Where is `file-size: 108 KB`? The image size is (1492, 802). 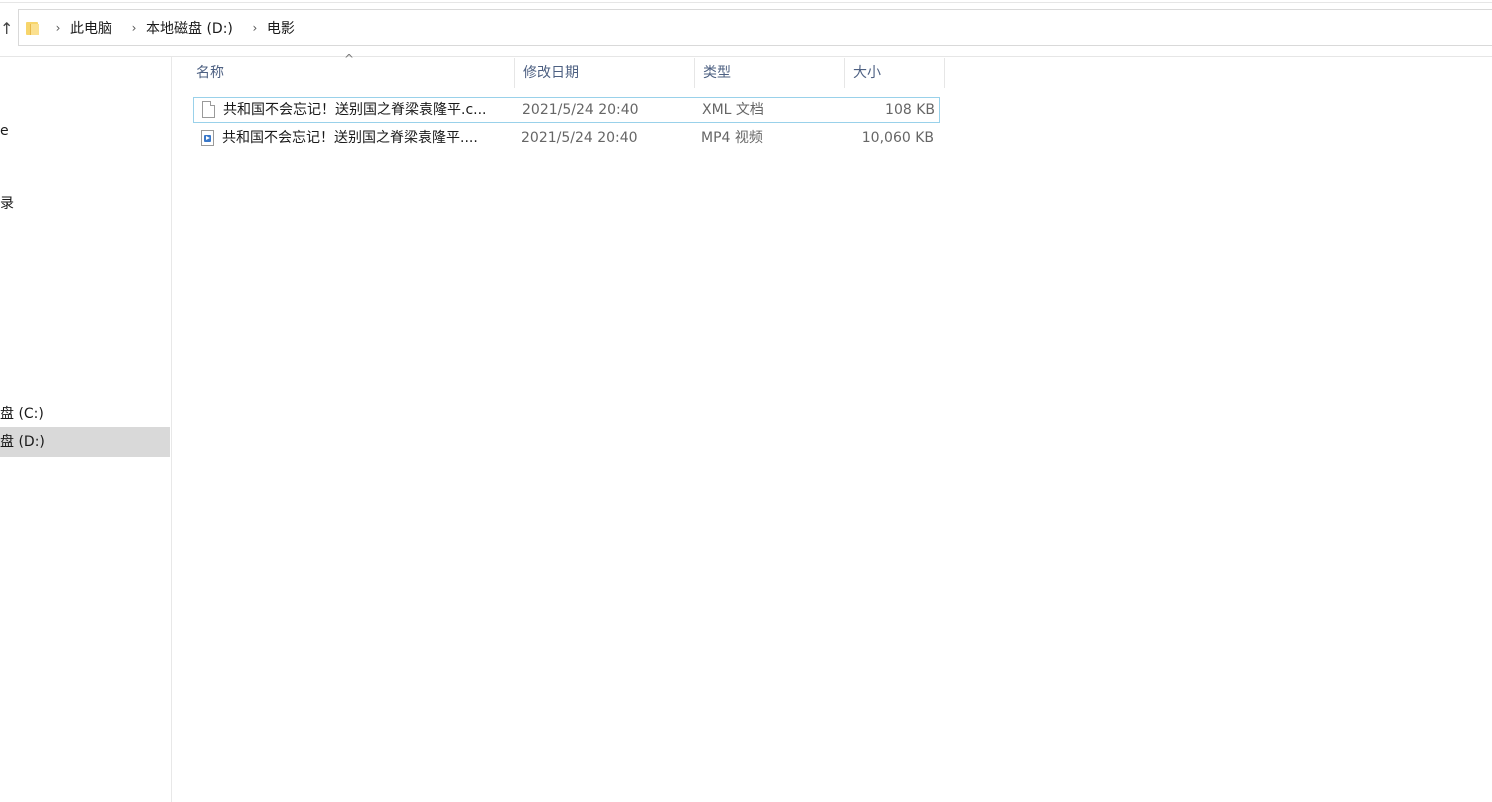
file-size: 108 KB is located at coordinates (910, 110).